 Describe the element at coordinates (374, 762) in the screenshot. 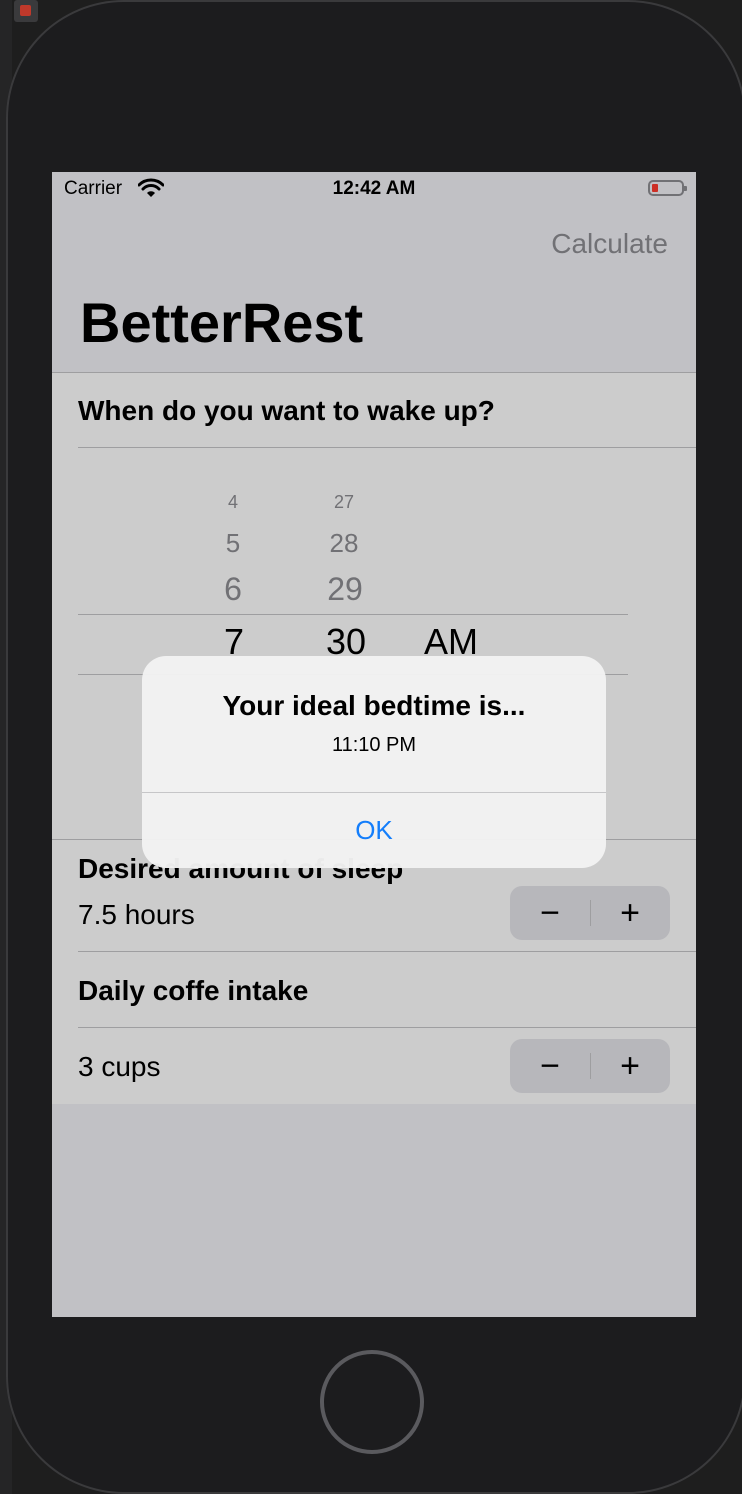

I see `bedtime-alert: Your ideal bedtime is... 11:10 PM OK` at that location.